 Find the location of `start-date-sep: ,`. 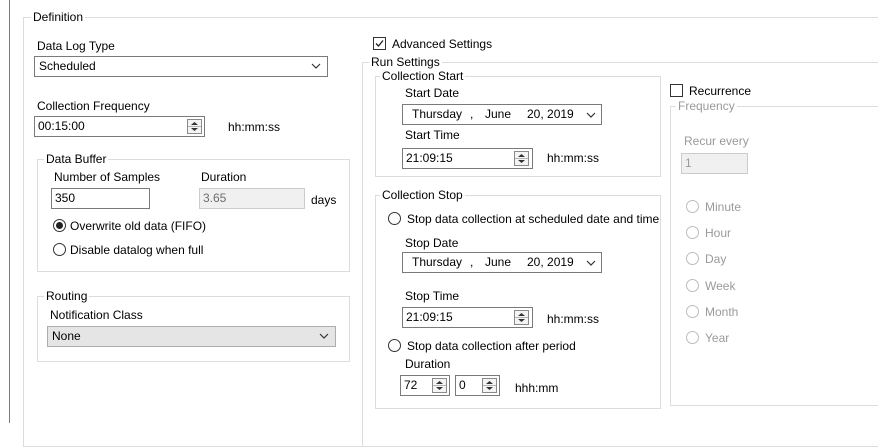

start-date-sep: , is located at coordinates (472, 114).